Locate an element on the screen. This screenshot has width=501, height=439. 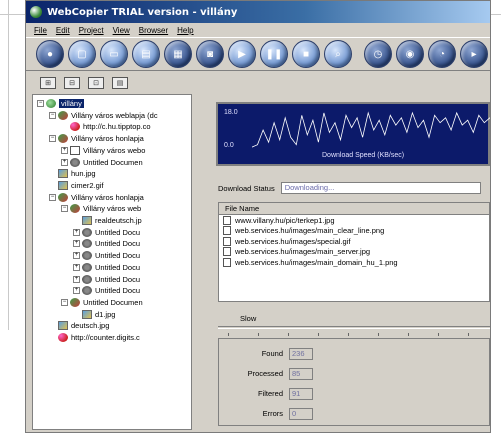
tree-item: − Villány város weblapja (dc is located at coordinates (103, 115).